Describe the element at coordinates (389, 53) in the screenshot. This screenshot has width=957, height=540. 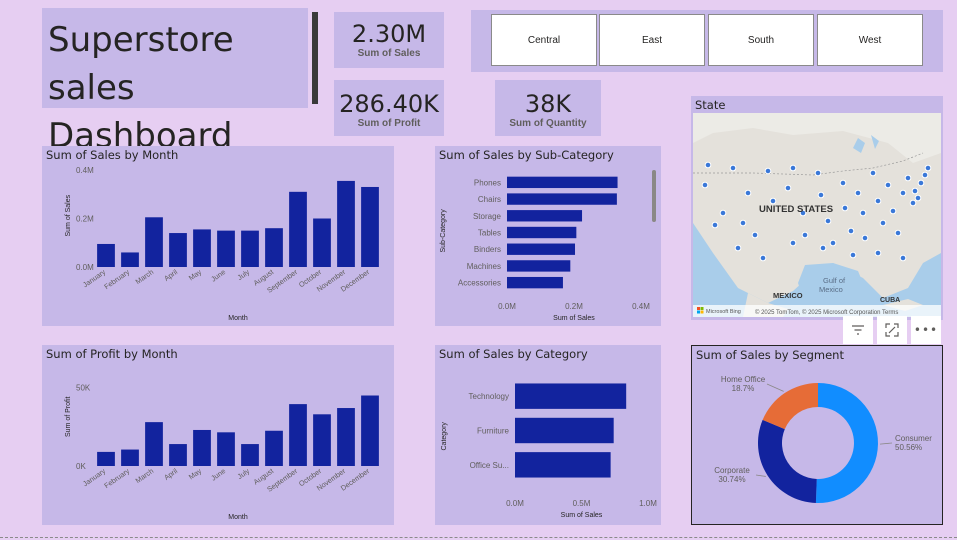
I see `kpi-sales-label: Sum of Sales` at that location.